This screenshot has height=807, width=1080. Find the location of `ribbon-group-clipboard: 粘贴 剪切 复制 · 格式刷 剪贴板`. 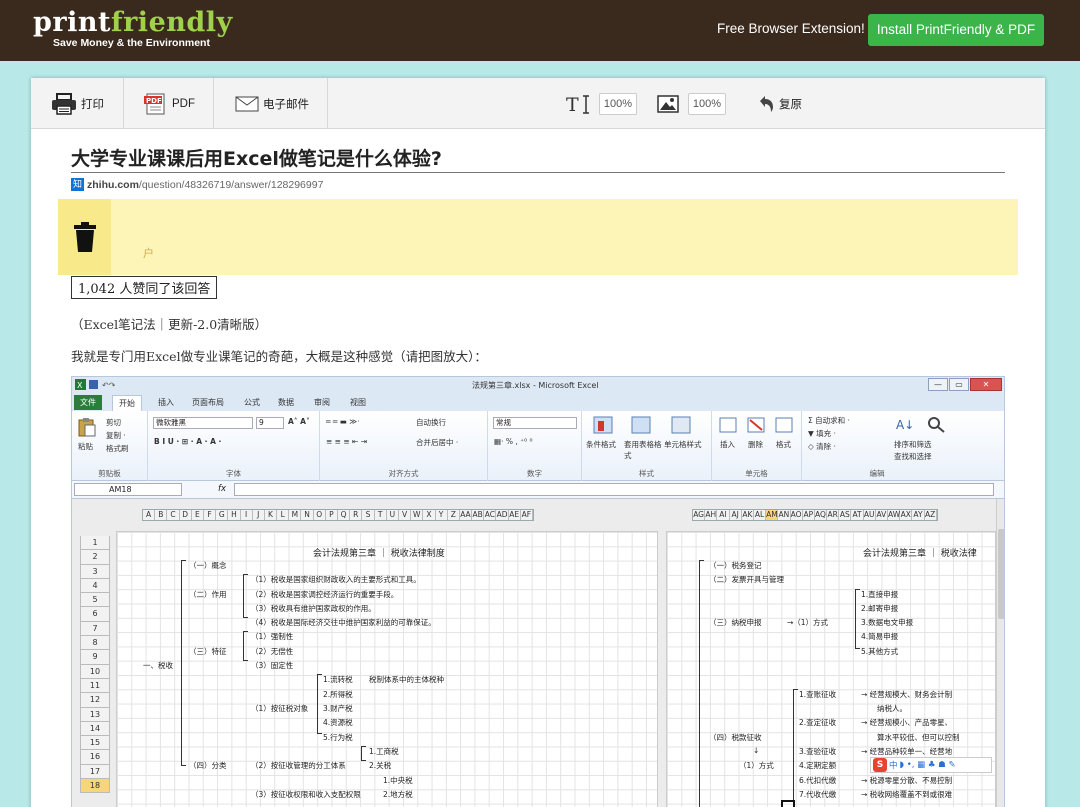

ribbon-group-clipboard: 粘贴 剪切 复制 · 格式刷 剪贴板 is located at coordinates (110, 446).